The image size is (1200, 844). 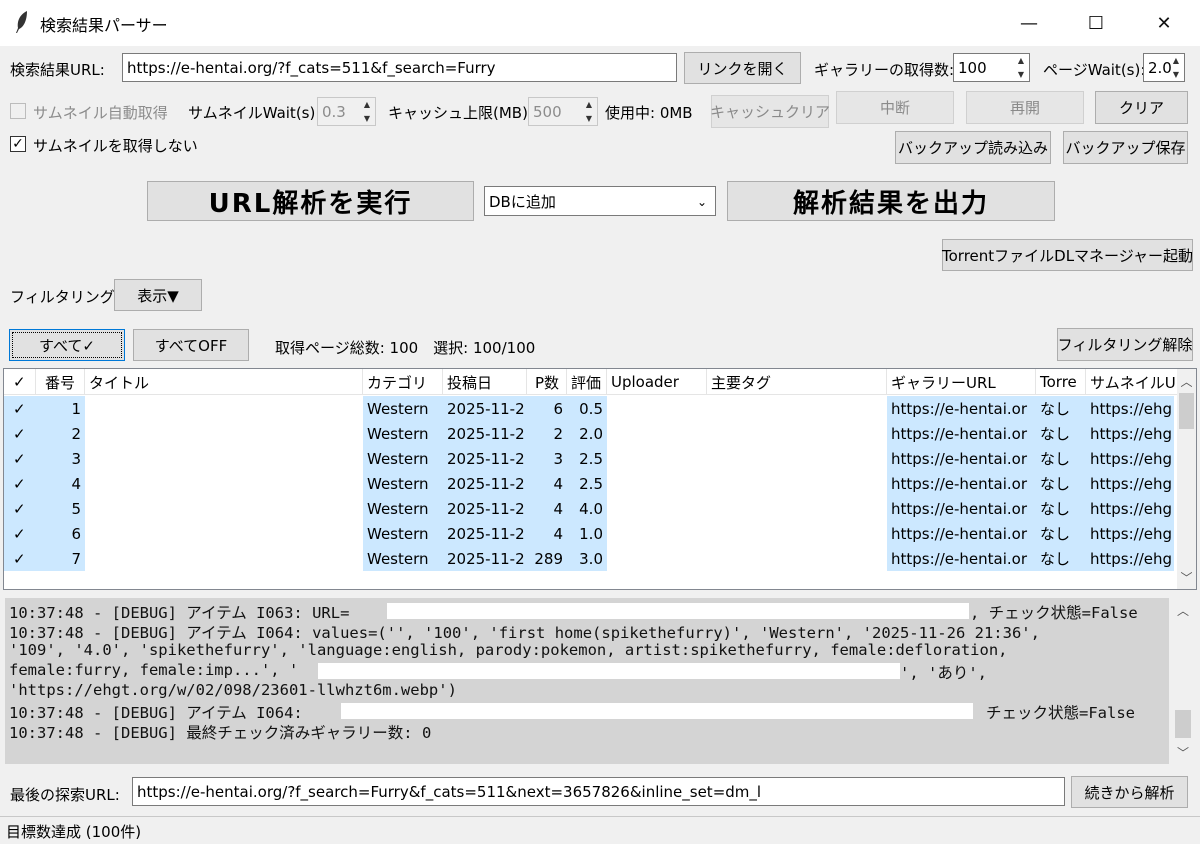 What do you see at coordinates (1054, 613) in the screenshot?
I see `log-line-tail: , チェック状態=False` at bounding box center [1054, 613].